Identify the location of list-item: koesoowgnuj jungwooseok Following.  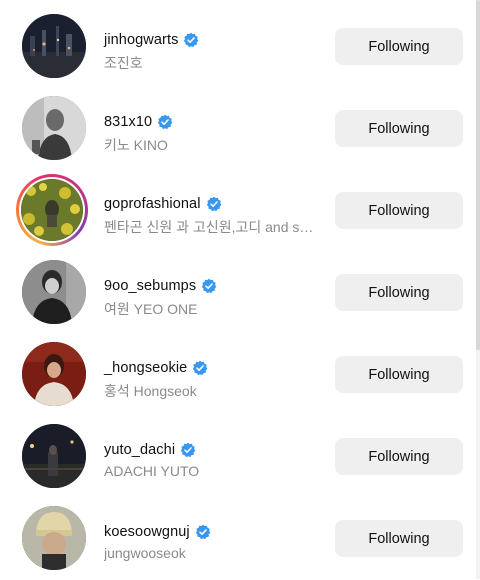
(238, 539).